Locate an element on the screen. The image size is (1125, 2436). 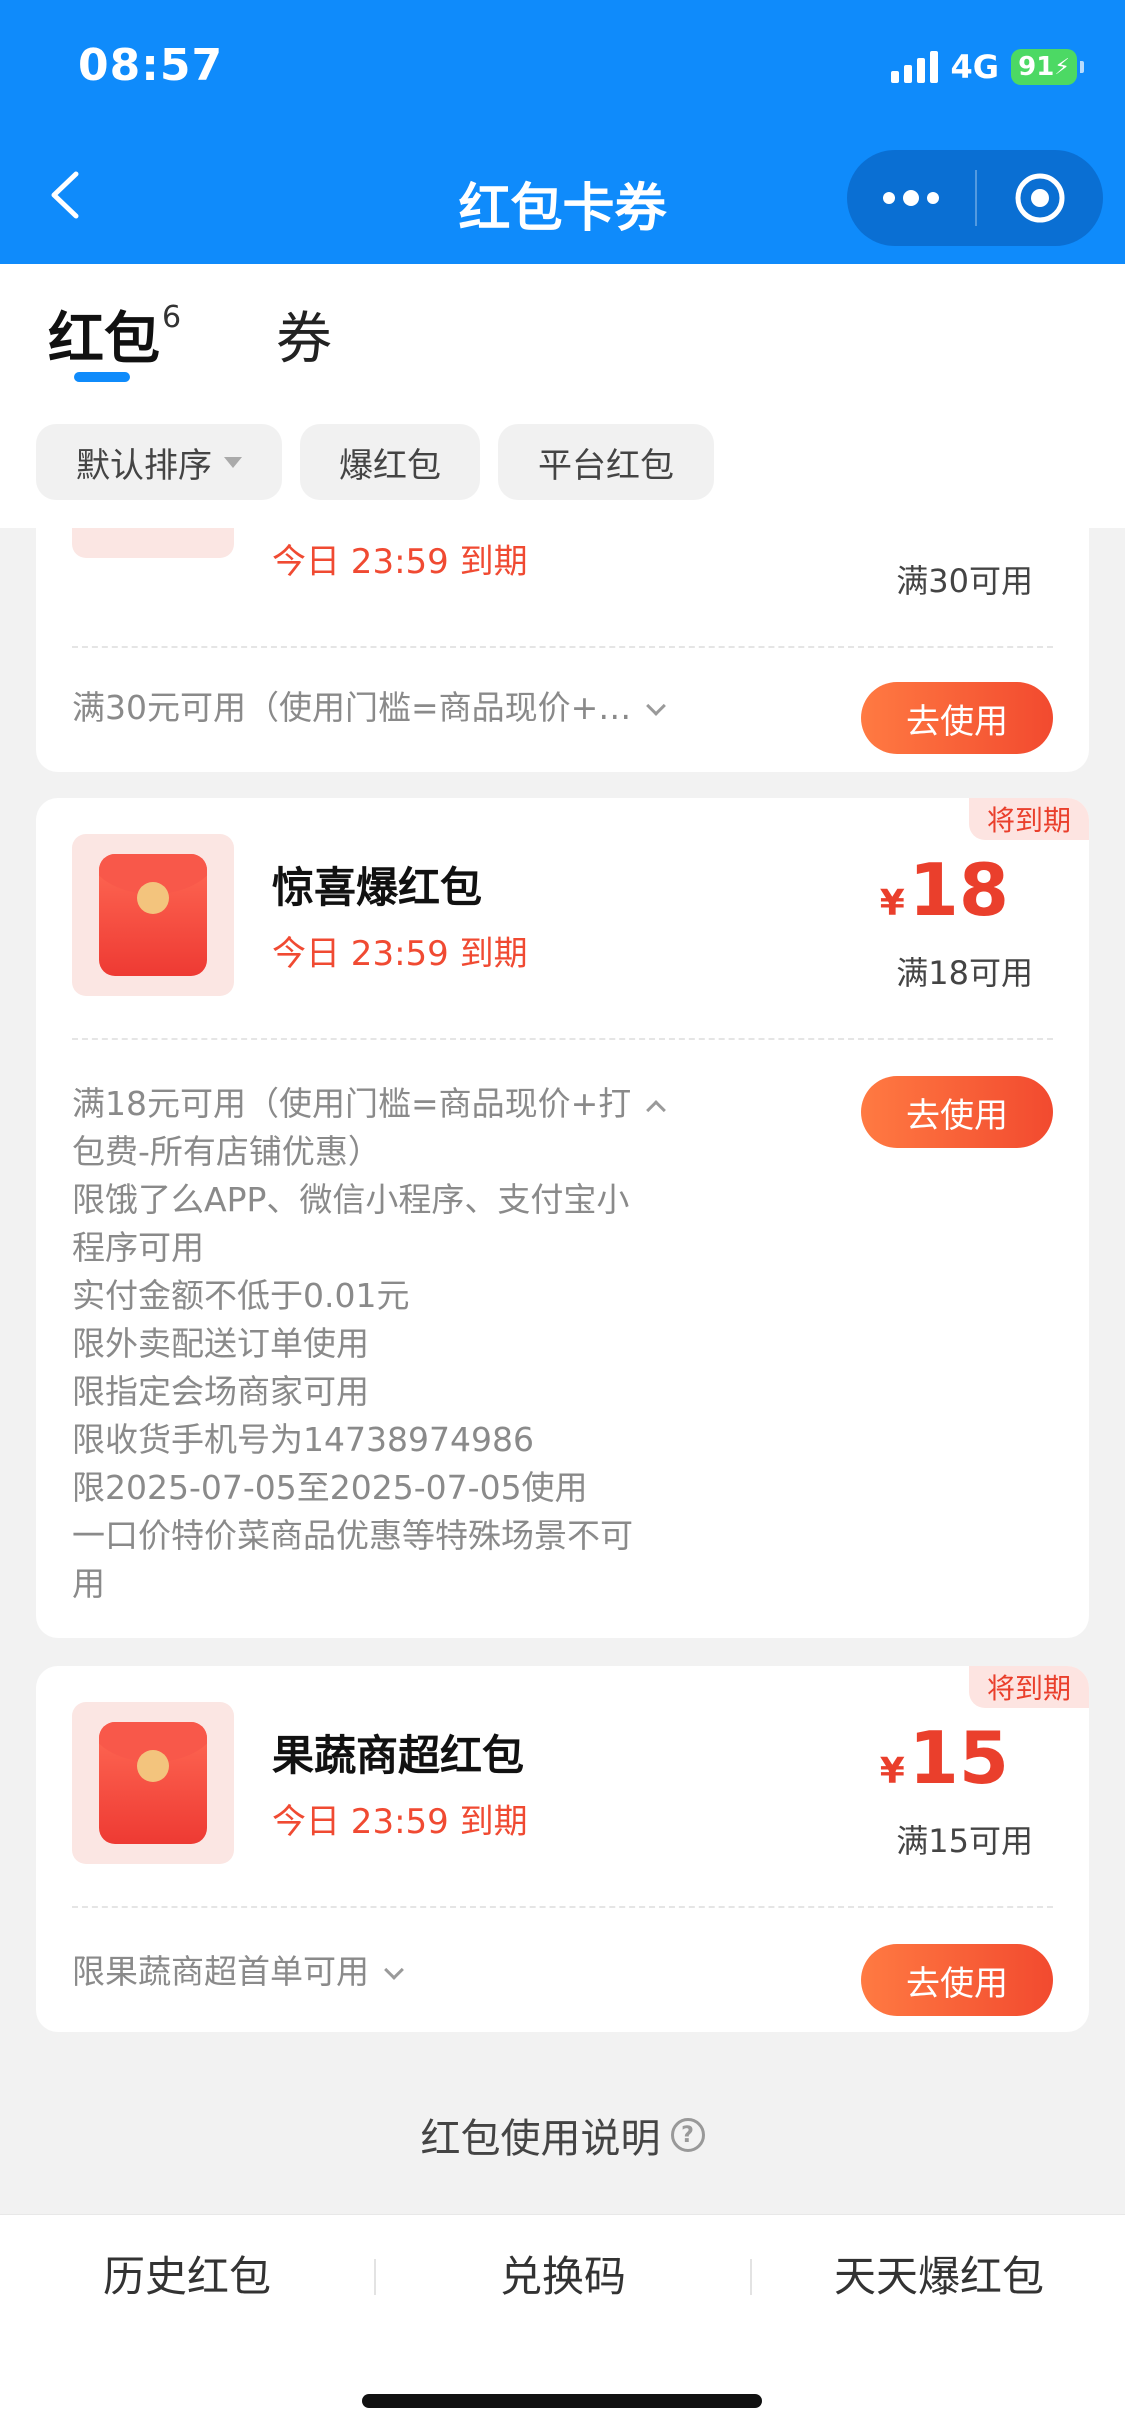
card-threshold: 满30可用 is located at coordinates (964, 581).